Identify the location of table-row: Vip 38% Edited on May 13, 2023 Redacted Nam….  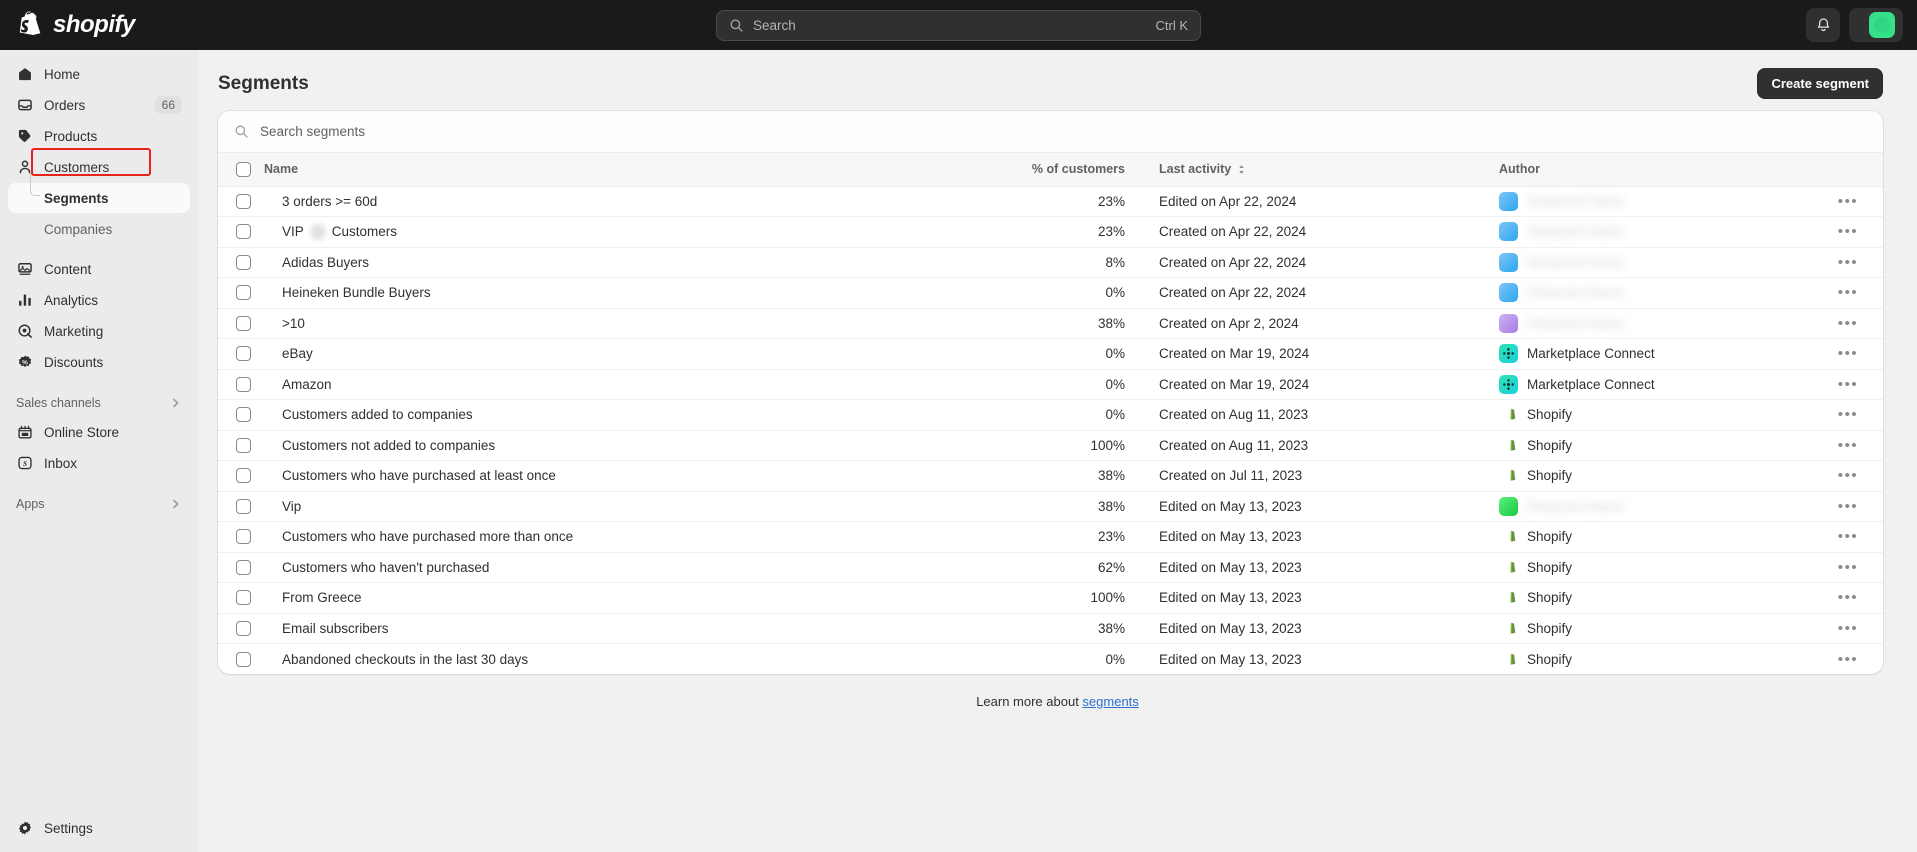
(1050, 506).